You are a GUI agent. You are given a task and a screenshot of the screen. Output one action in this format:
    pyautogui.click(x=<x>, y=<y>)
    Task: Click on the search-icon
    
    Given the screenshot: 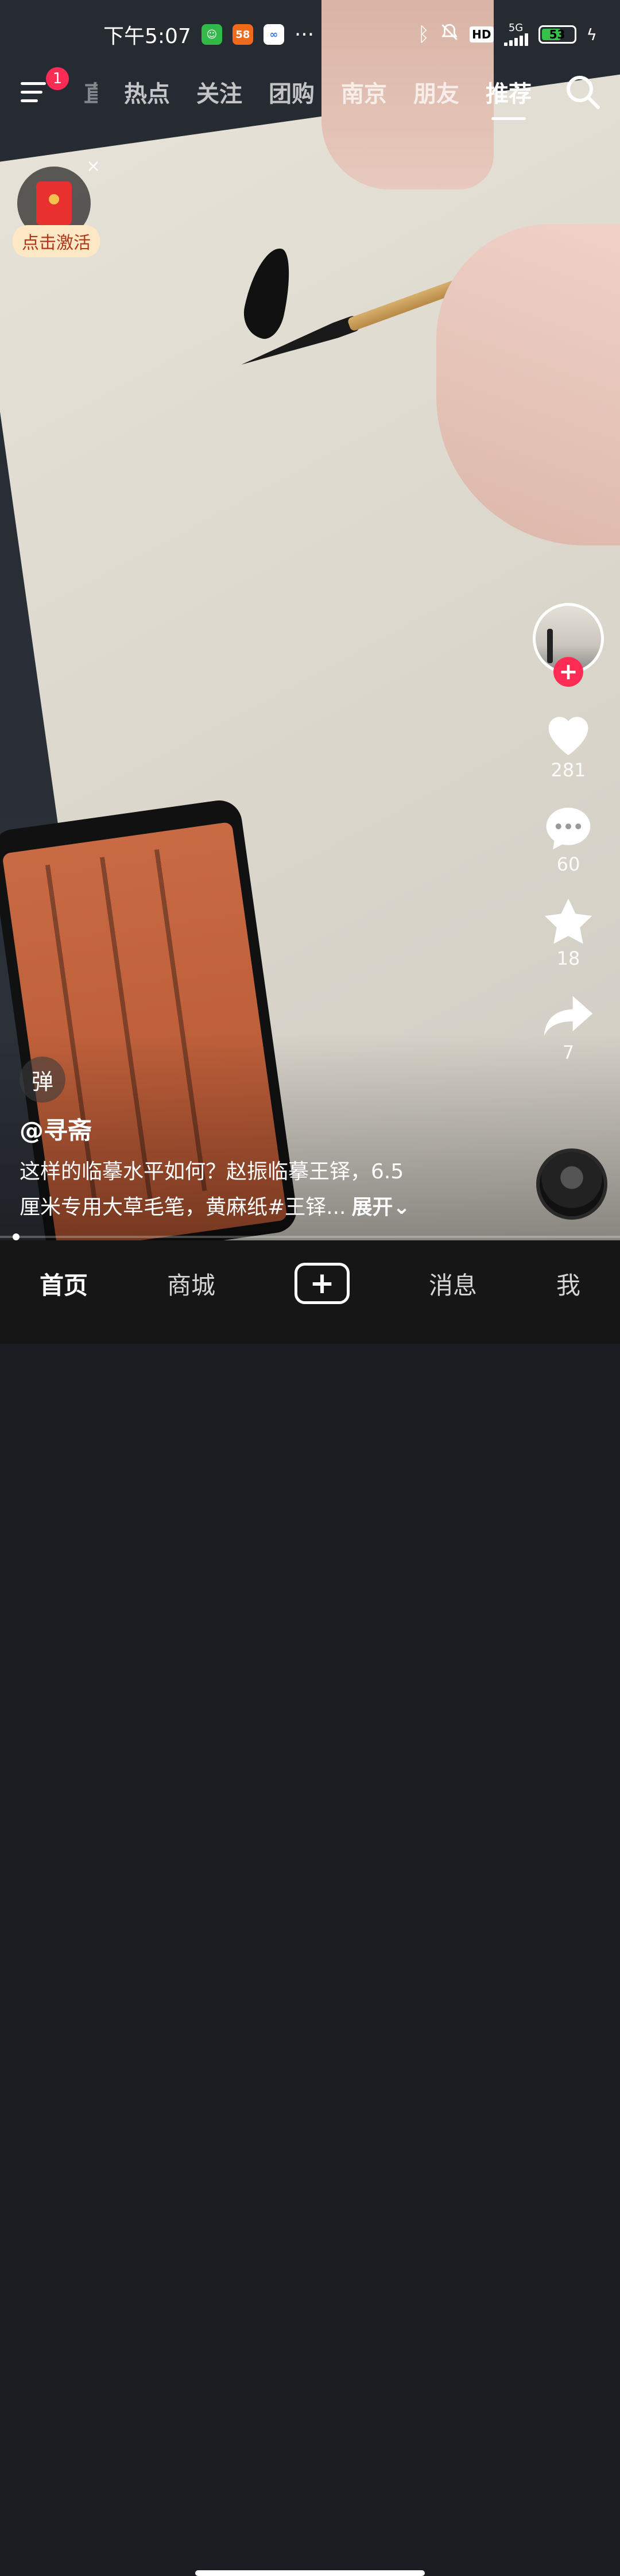 What is the action you would take?
    pyautogui.click(x=583, y=92)
    